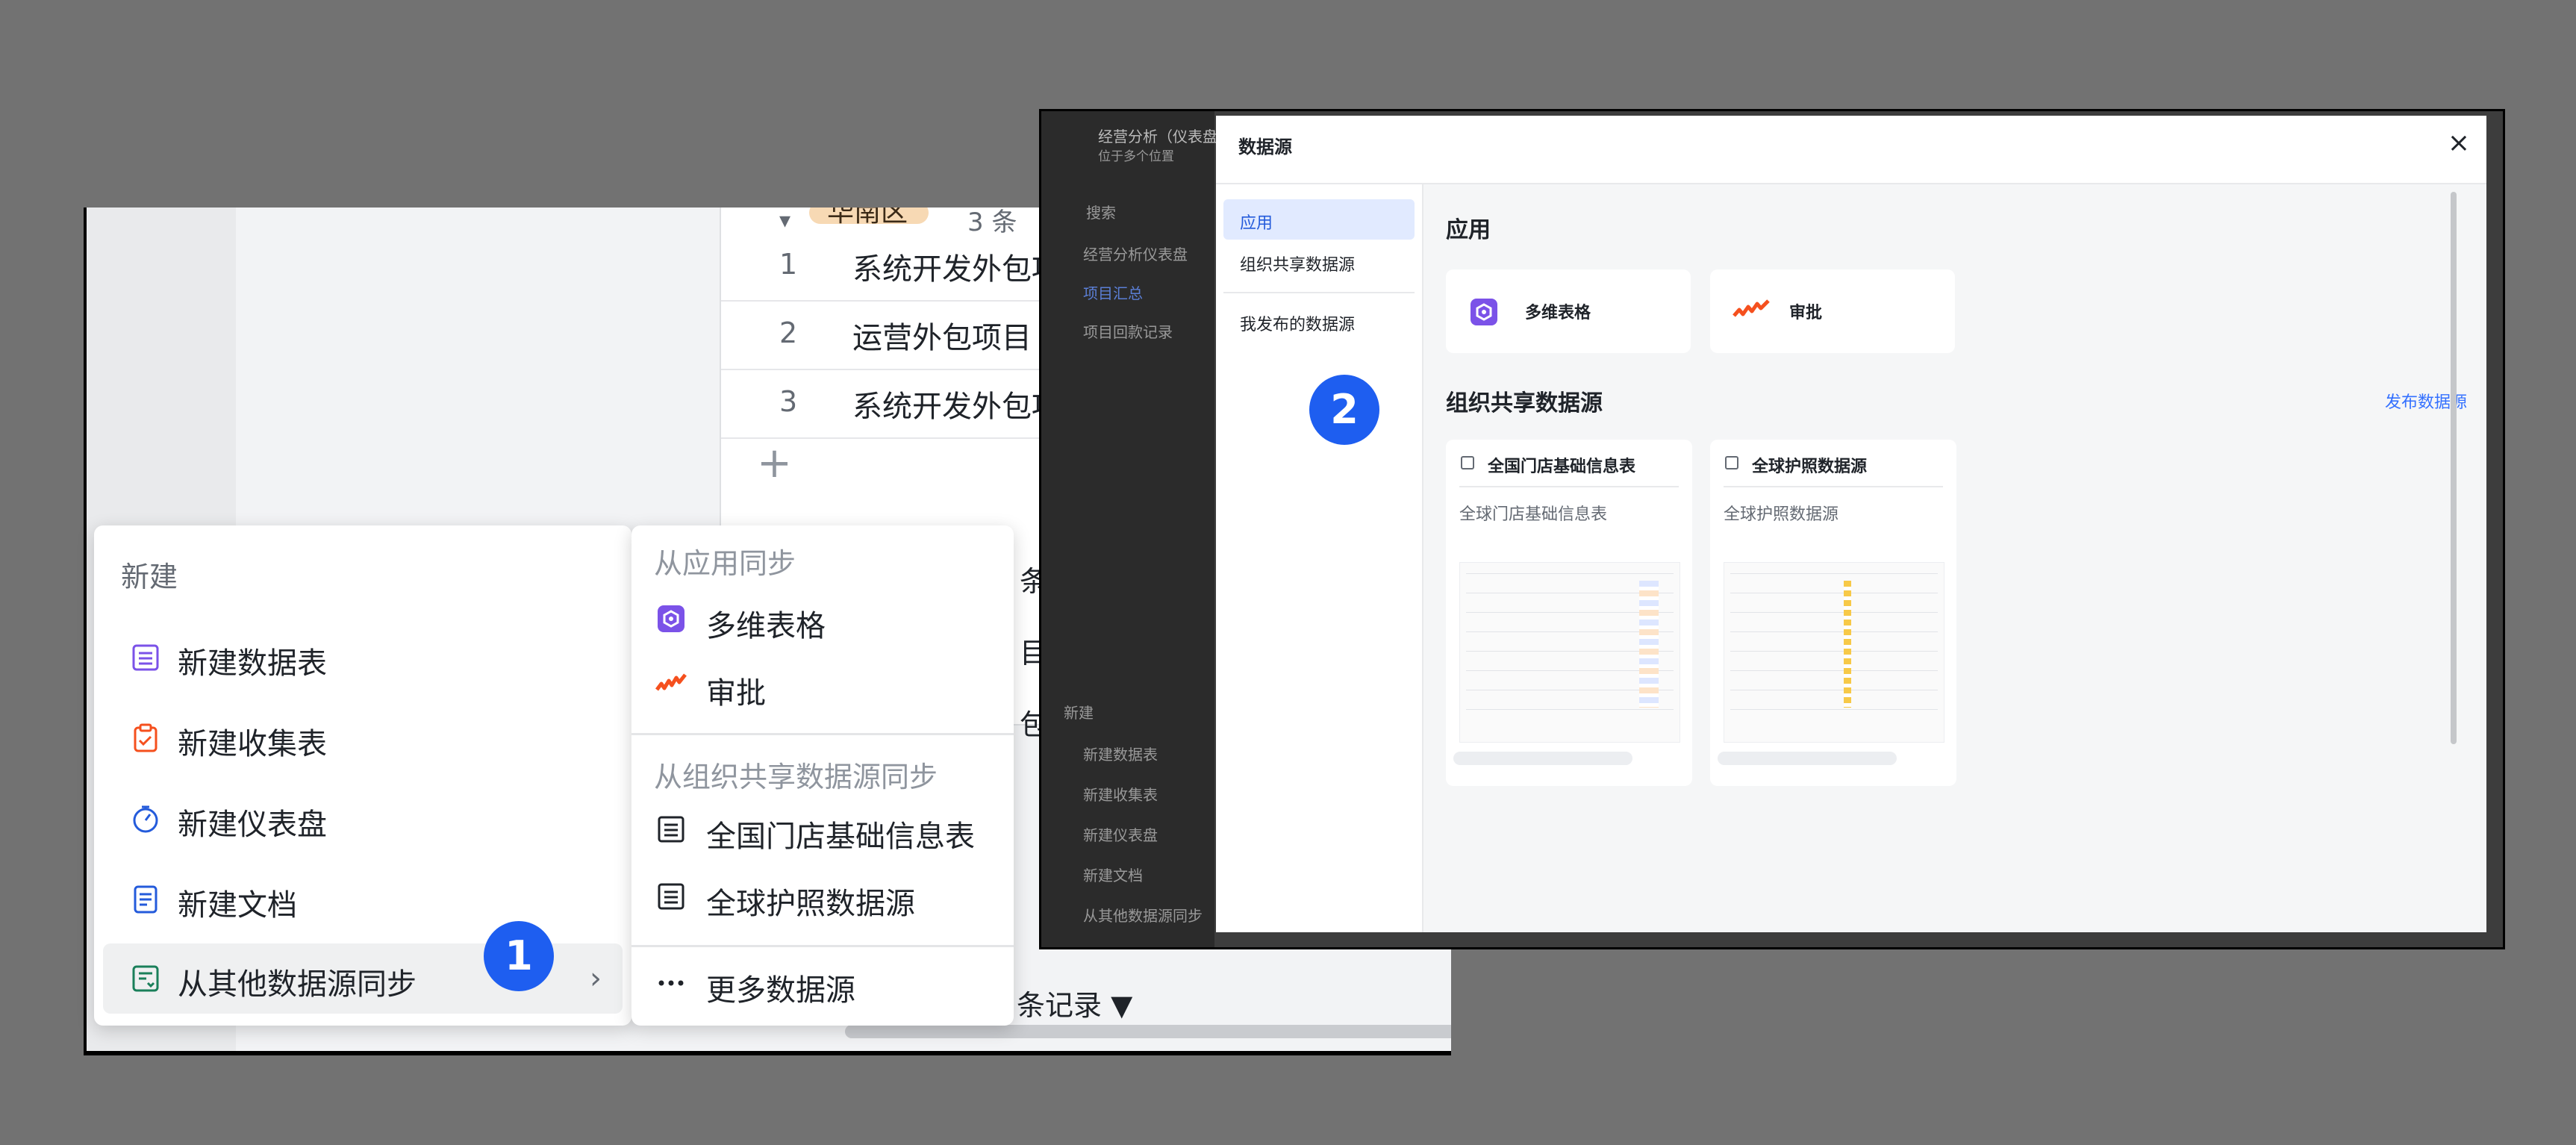  I want to click on submenu-item-store-info: 全国门店基础信息表, so click(823, 830).